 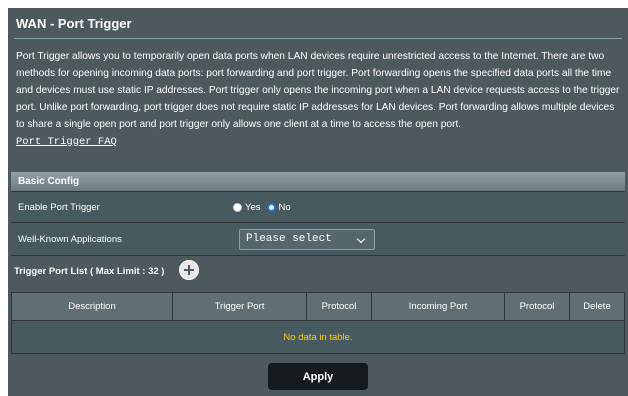 I want to click on no-radio-icon, so click(x=271, y=207).